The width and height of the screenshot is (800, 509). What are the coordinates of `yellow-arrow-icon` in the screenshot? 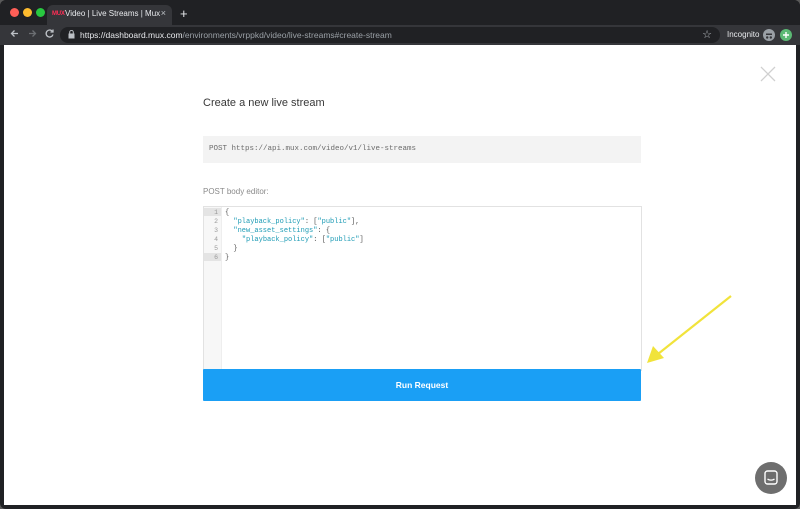 It's located at (689, 329).